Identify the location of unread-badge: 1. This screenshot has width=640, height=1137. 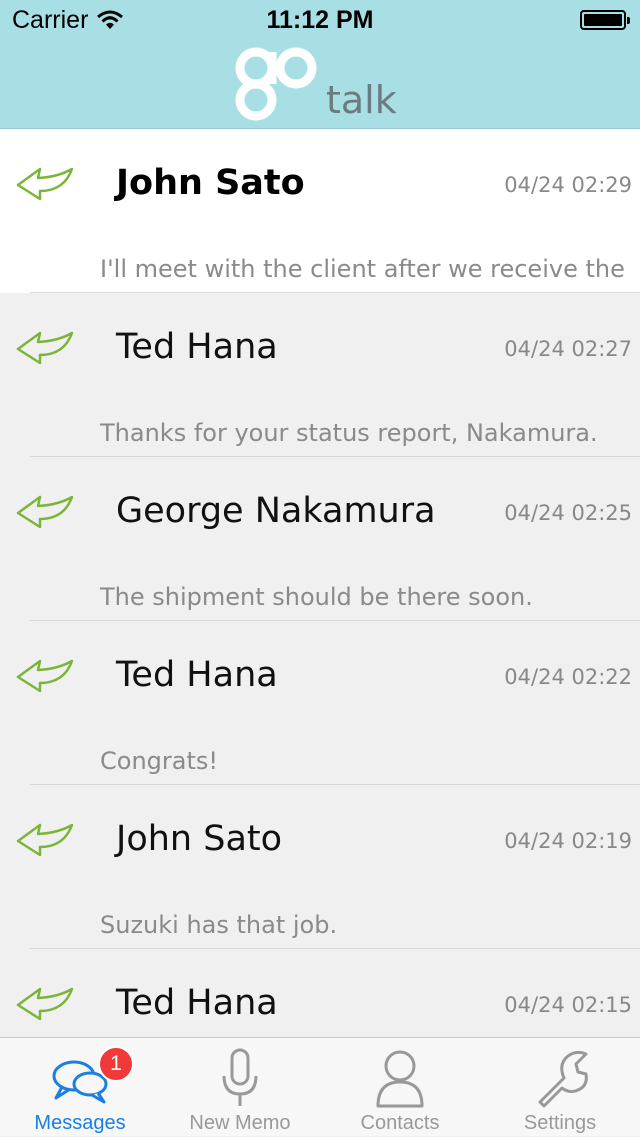
(116, 1064).